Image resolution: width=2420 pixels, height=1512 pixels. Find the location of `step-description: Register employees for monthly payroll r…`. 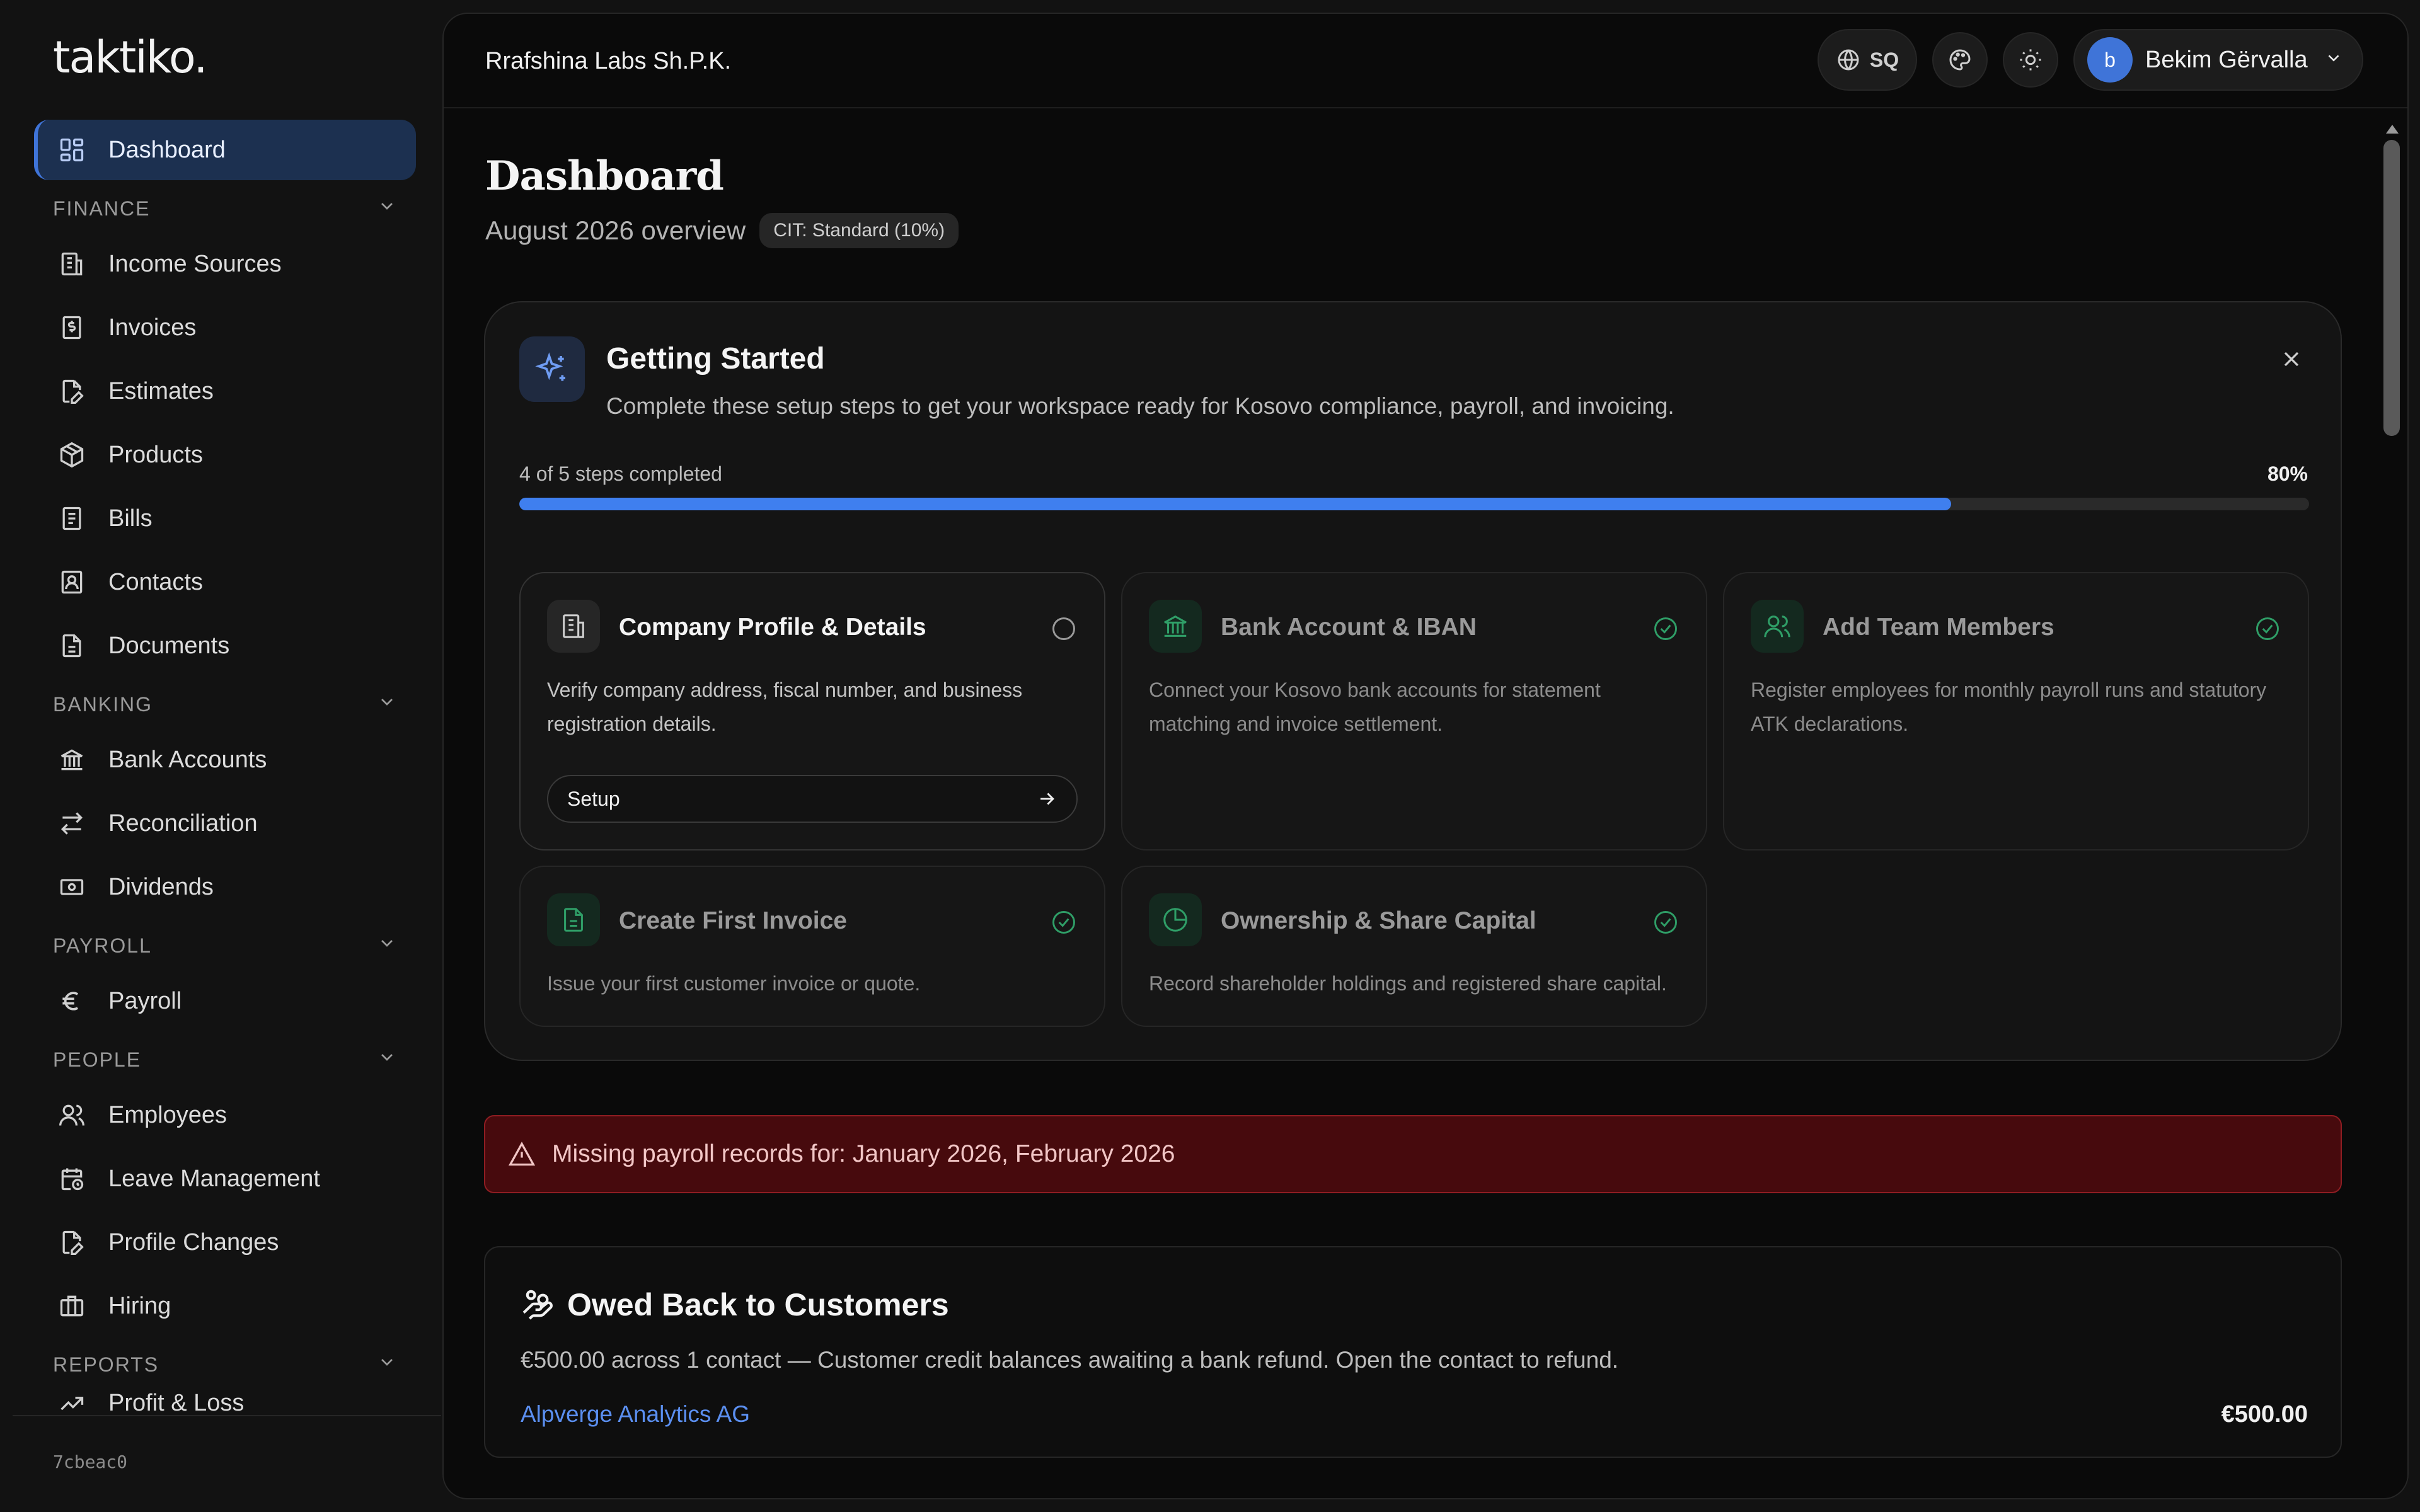

step-description: Register employees for monthly payroll r… is located at coordinates (2009, 707).